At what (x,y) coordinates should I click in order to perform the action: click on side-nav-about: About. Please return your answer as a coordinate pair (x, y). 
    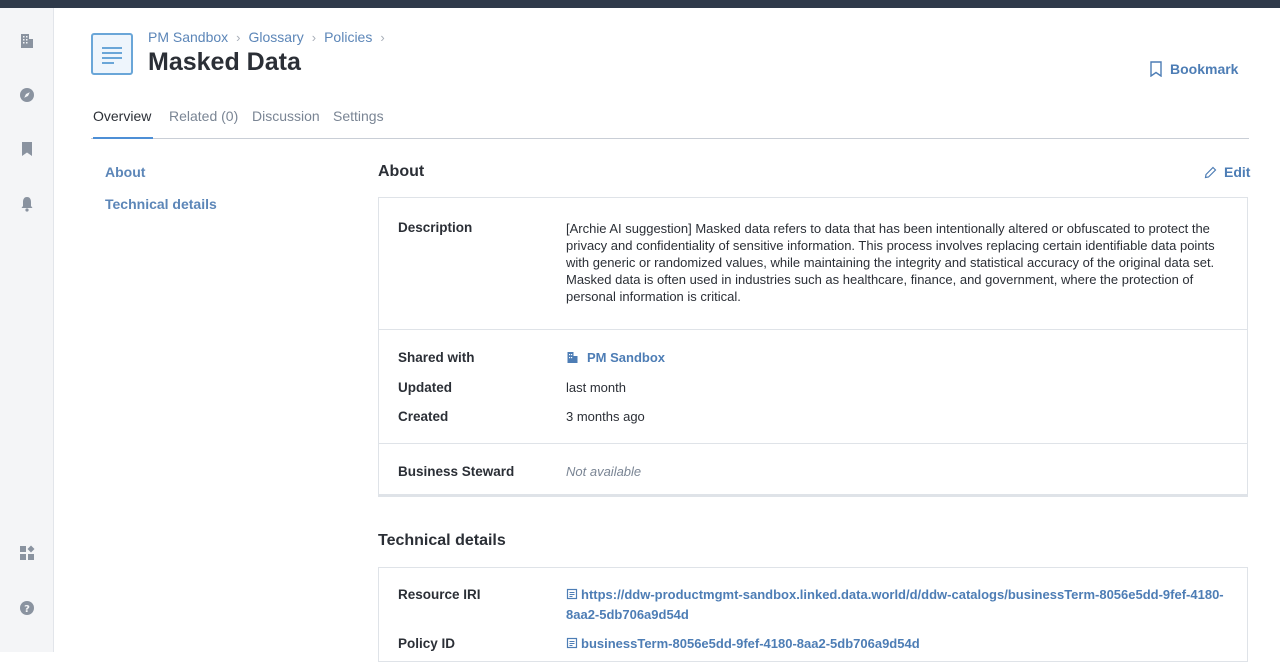
    Looking at the image, I should click on (125, 172).